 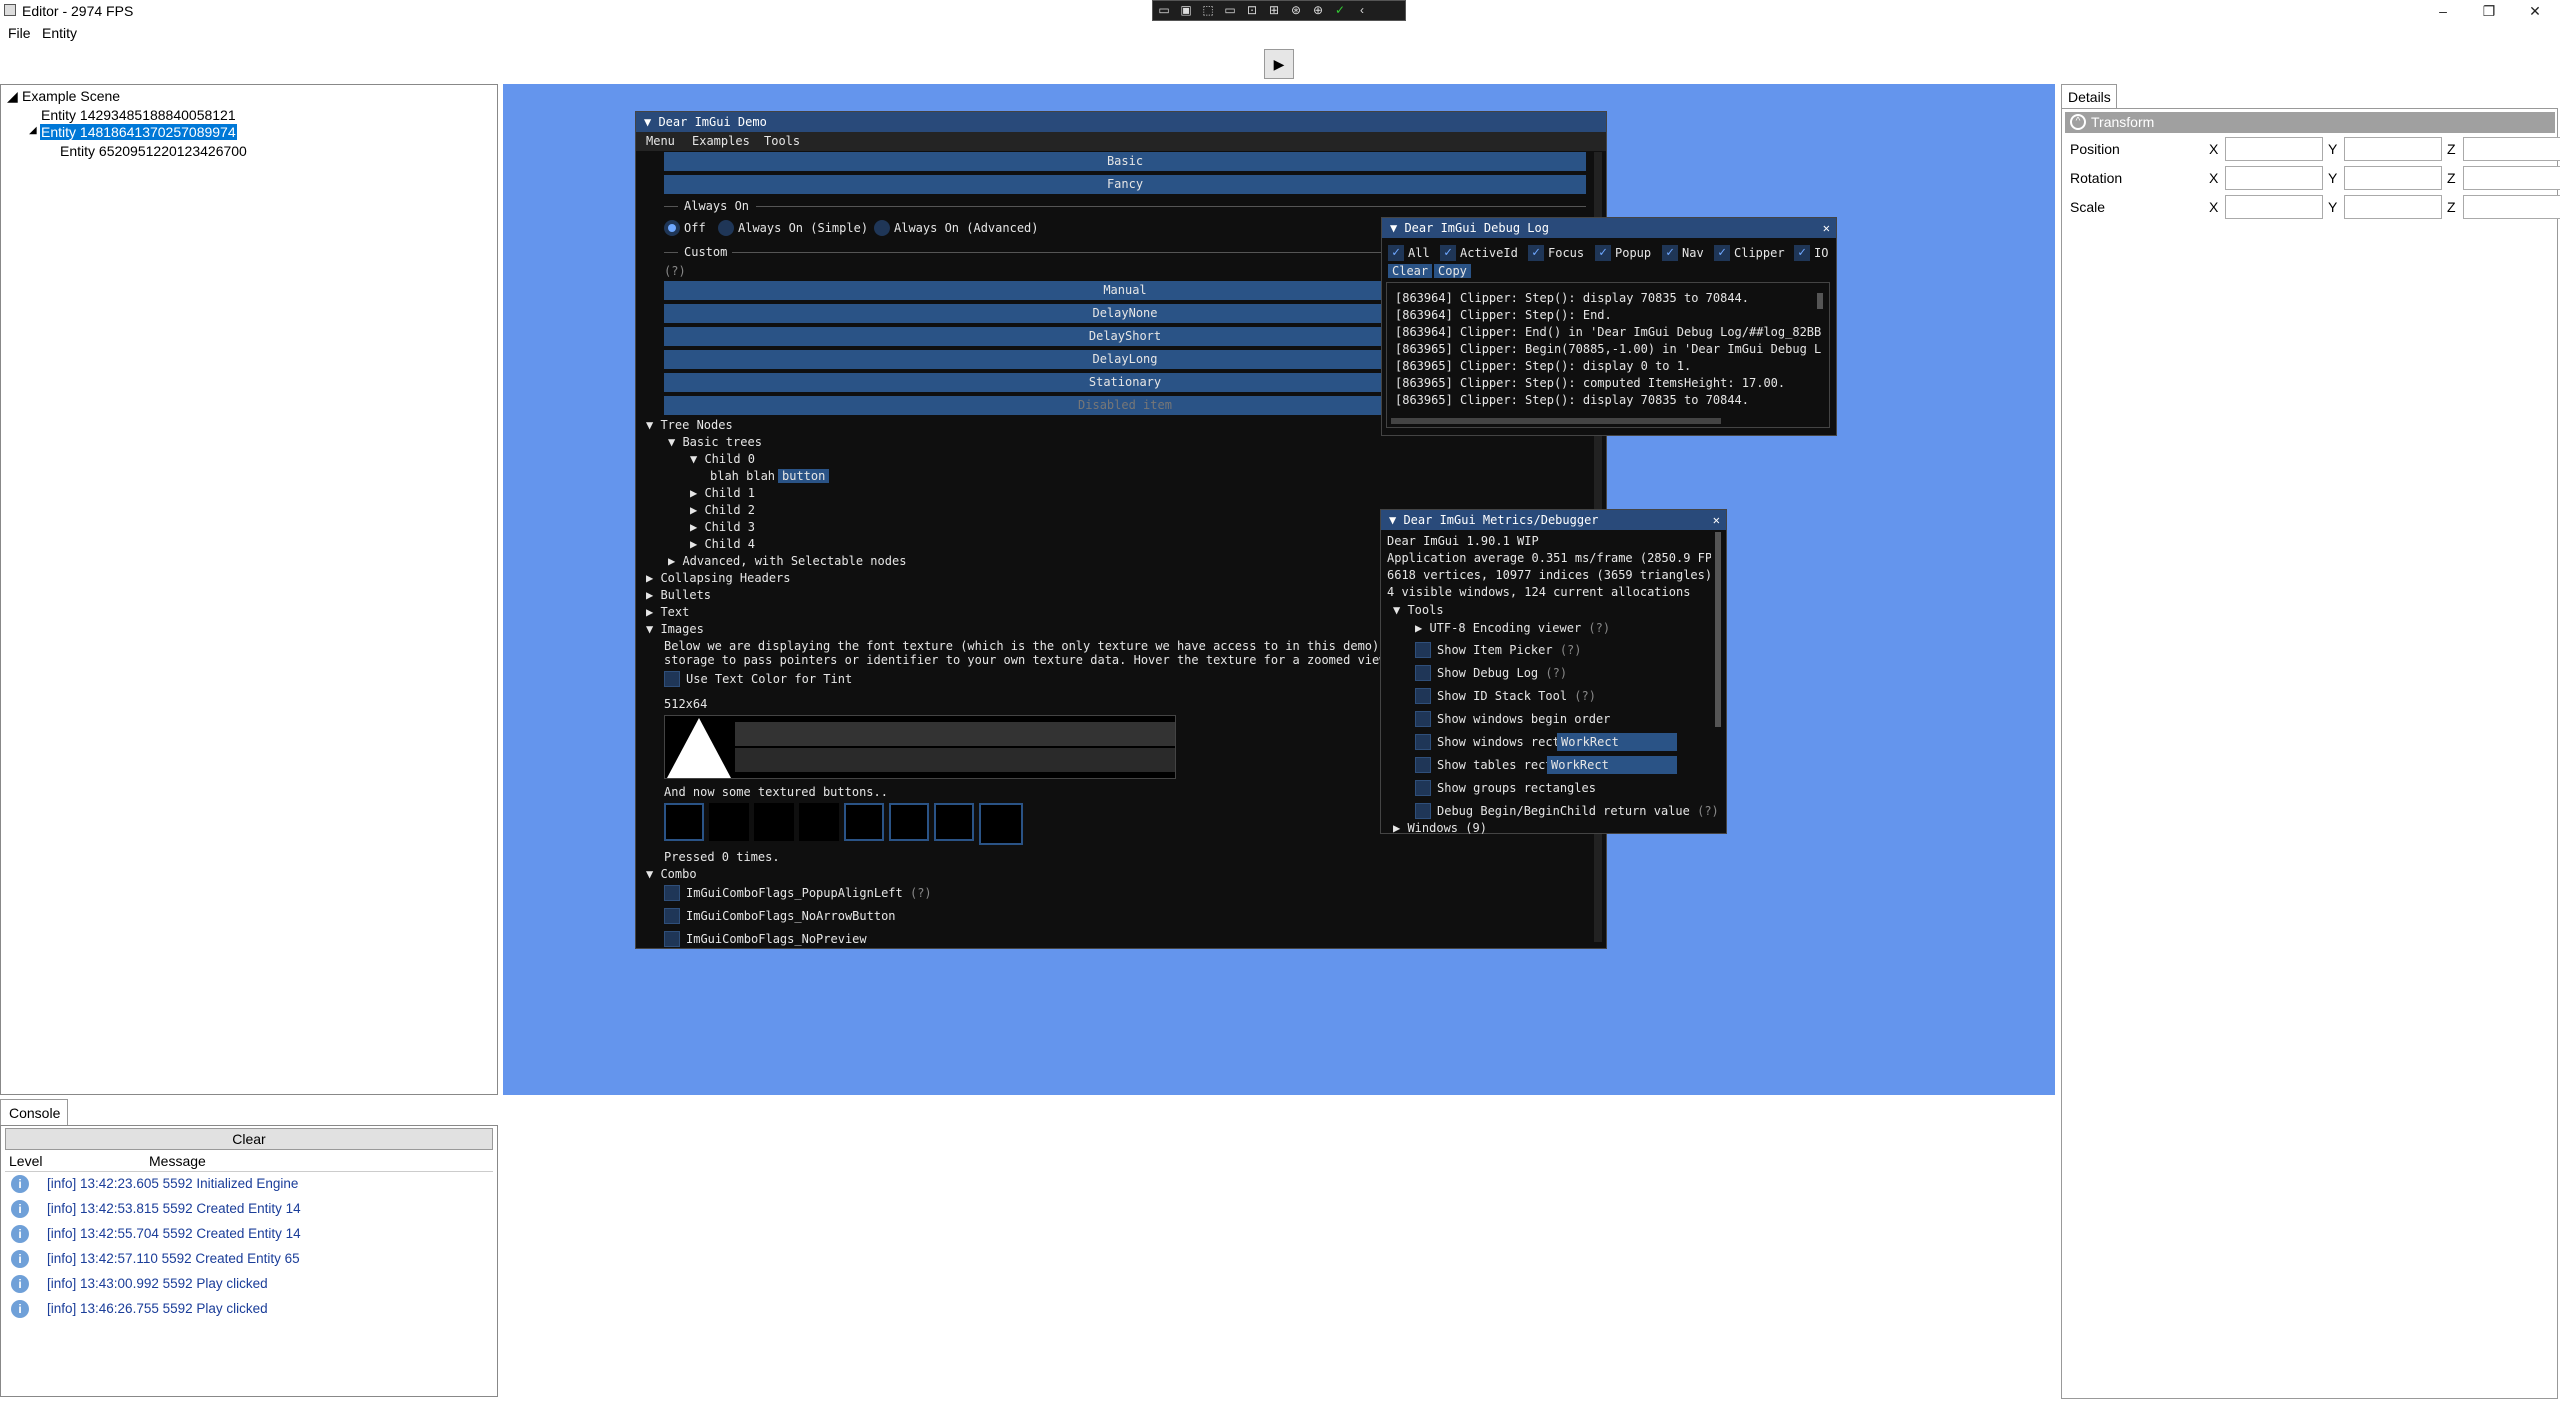 What do you see at coordinates (1440, 828) in the screenshot?
I see `windows-node: ▶ Windows (9)` at bounding box center [1440, 828].